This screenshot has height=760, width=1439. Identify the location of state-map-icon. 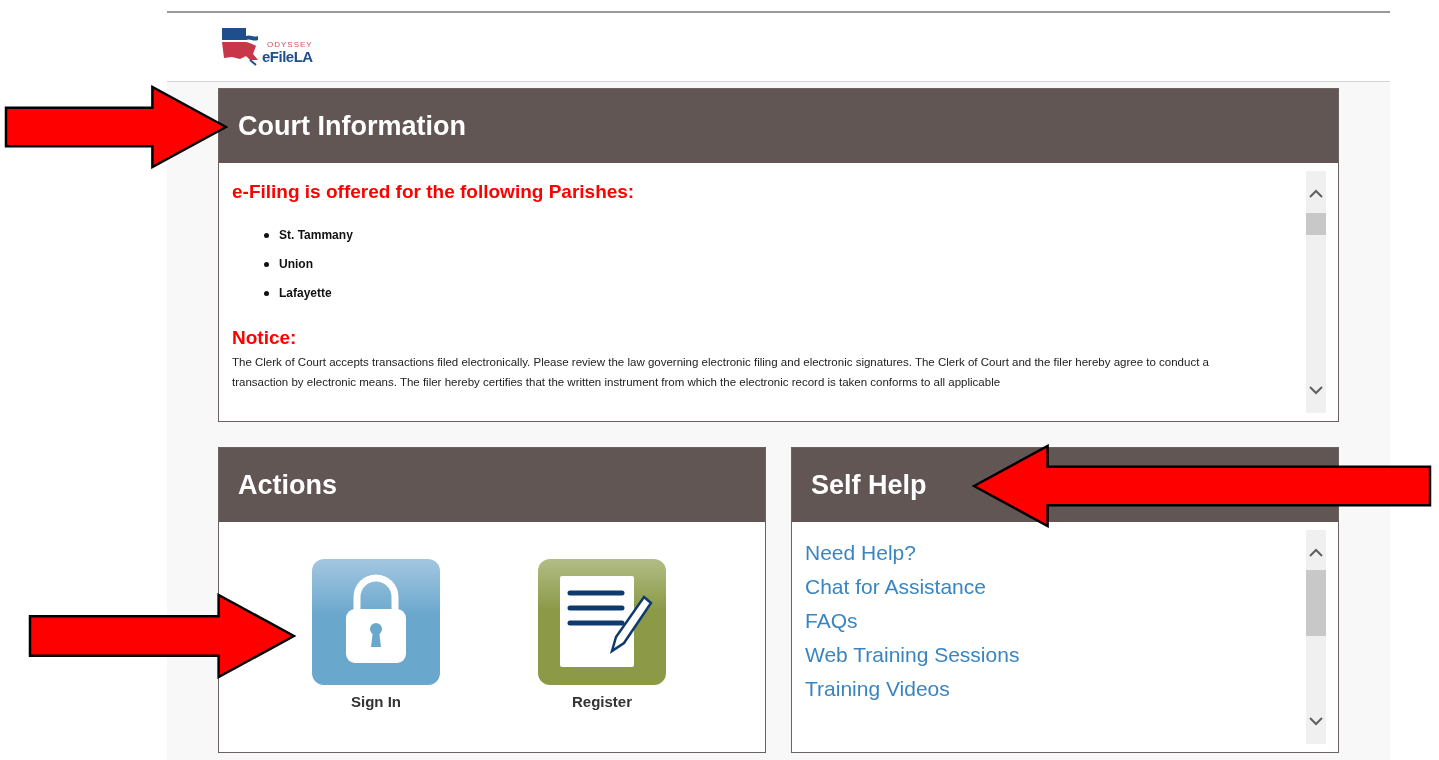
(240, 47).